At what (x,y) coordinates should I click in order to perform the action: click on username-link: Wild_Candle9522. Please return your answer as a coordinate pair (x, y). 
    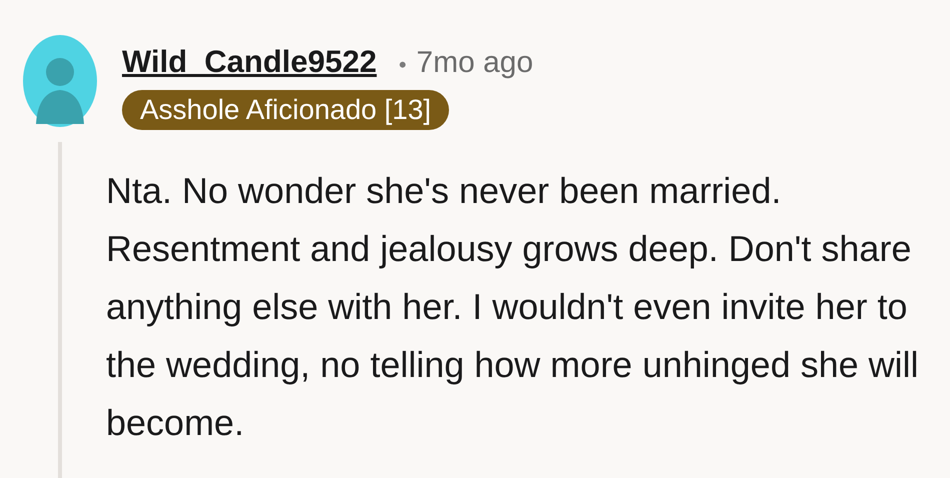
    Looking at the image, I should click on (249, 62).